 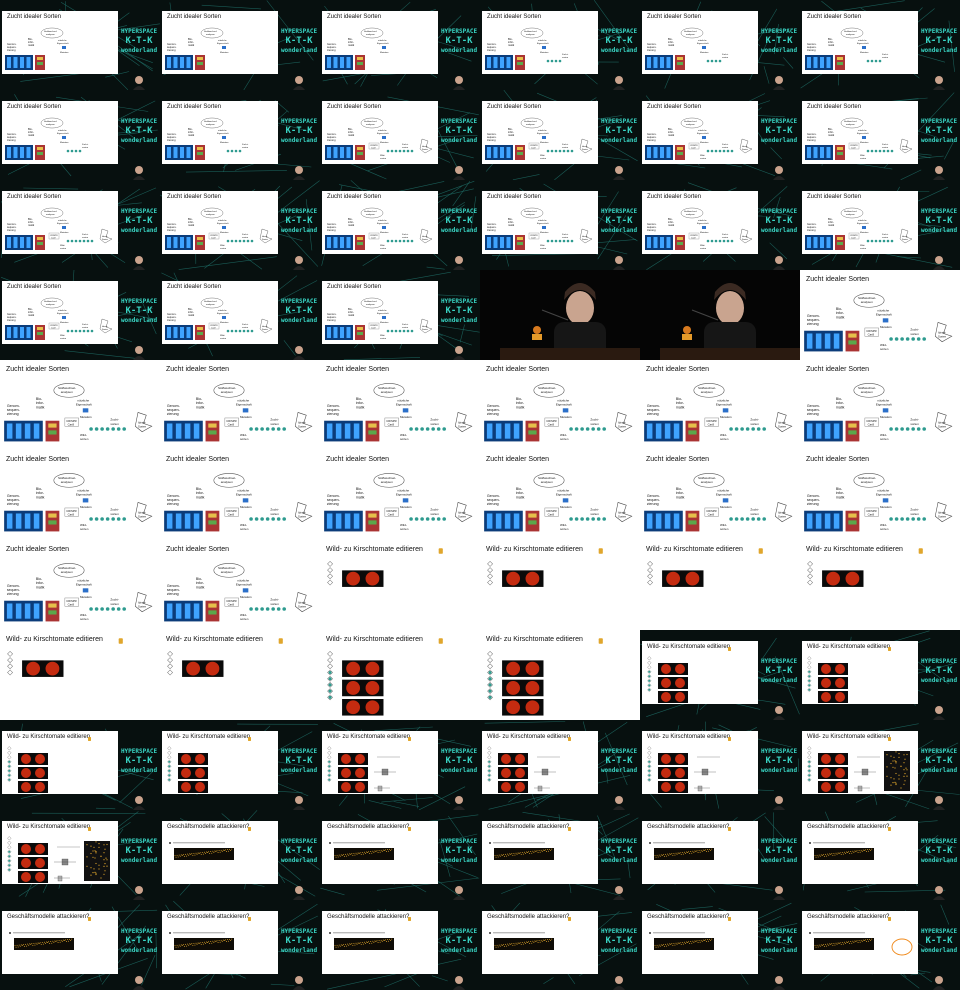 I want to click on slide-card: Geschäftsmodelle attackieren?, so click(x=860, y=852).